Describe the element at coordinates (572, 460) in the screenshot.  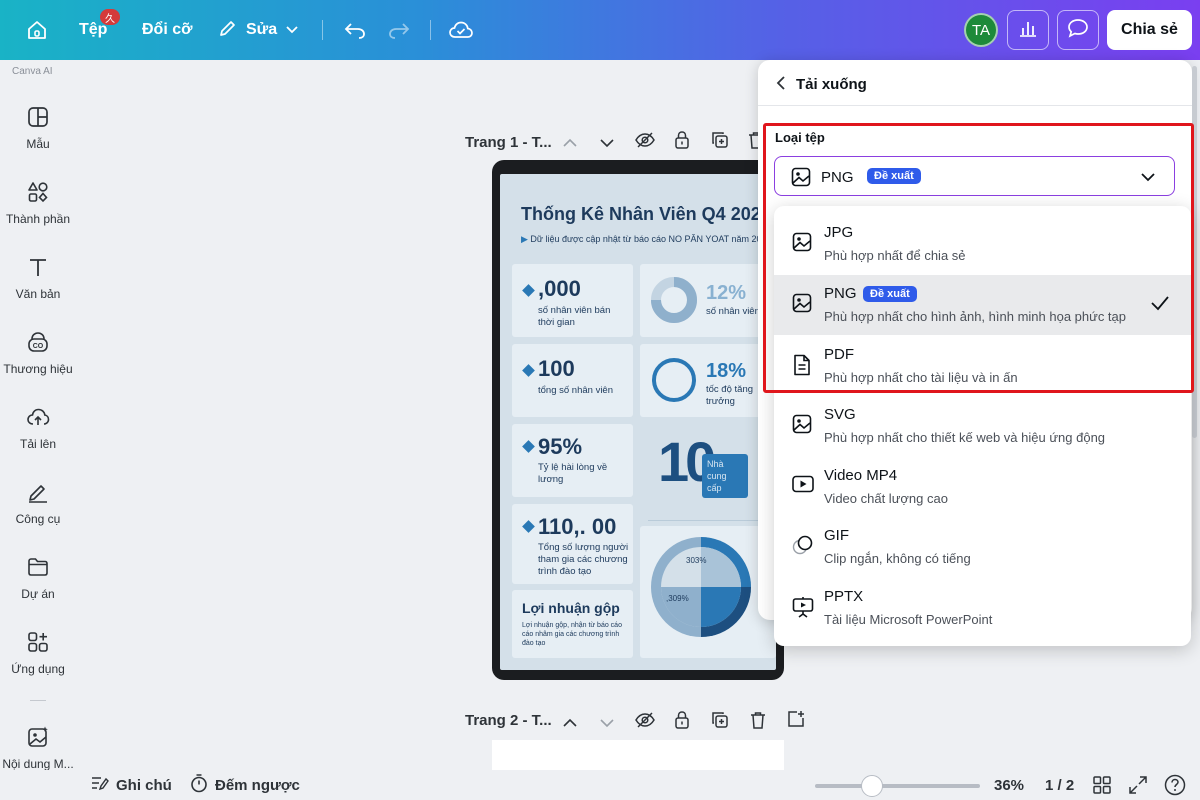
I see `stat-card: 95% Tỷ lệ hài lòng về lương` at that location.